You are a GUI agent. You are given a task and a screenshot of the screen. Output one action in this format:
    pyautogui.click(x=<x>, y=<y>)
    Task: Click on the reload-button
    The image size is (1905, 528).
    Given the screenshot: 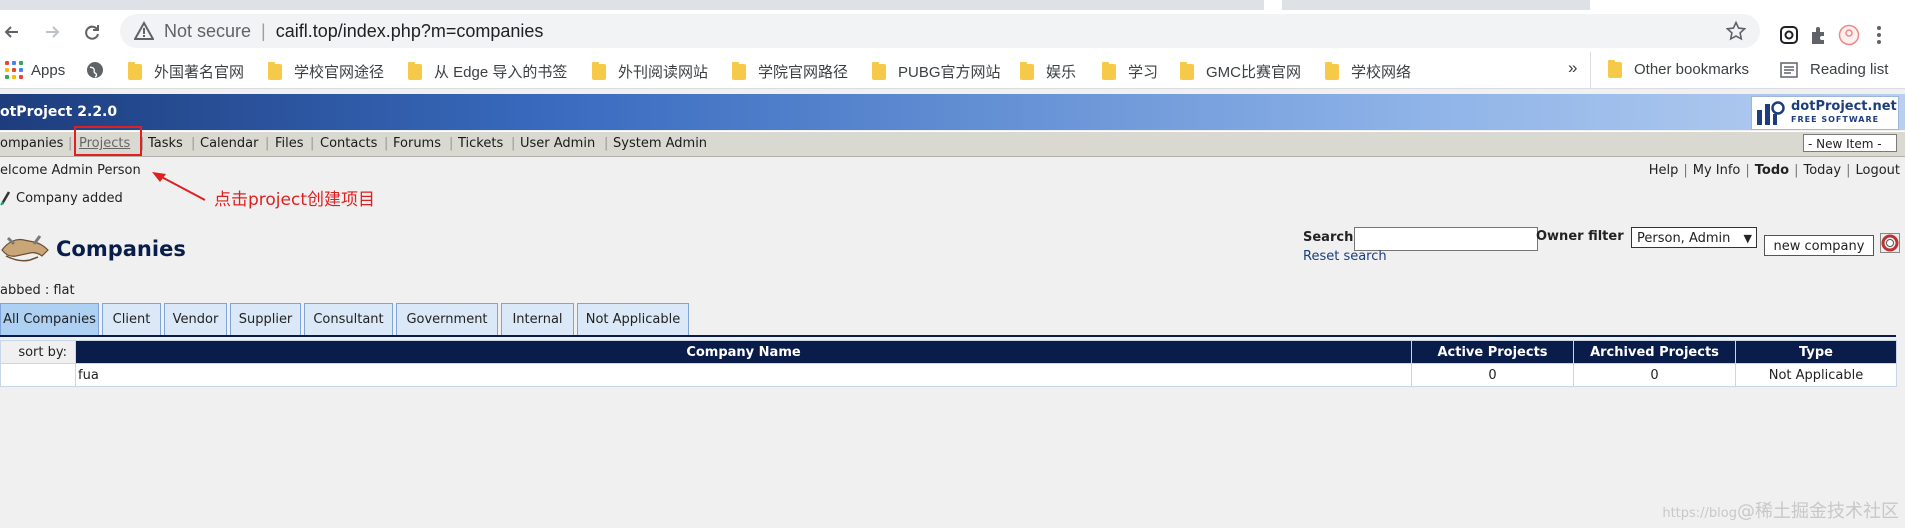 What is the action you would take?
    pyautogui.click(x=92, y=32)
    